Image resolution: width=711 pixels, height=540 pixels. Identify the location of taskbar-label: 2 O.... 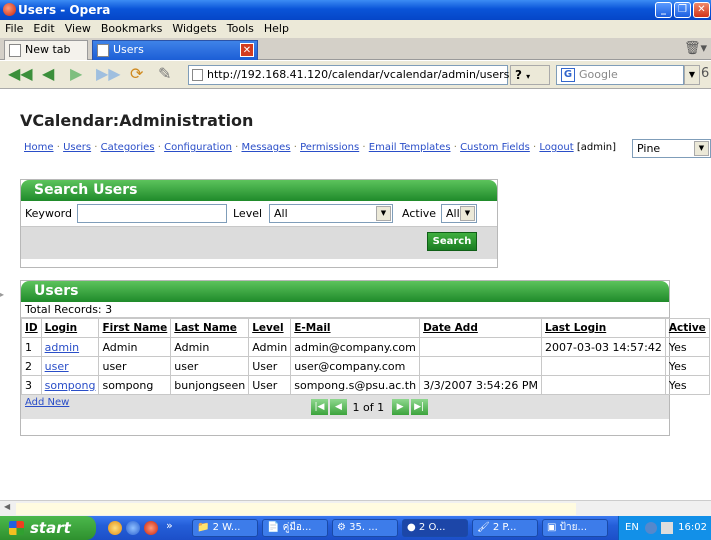
(432, 527).